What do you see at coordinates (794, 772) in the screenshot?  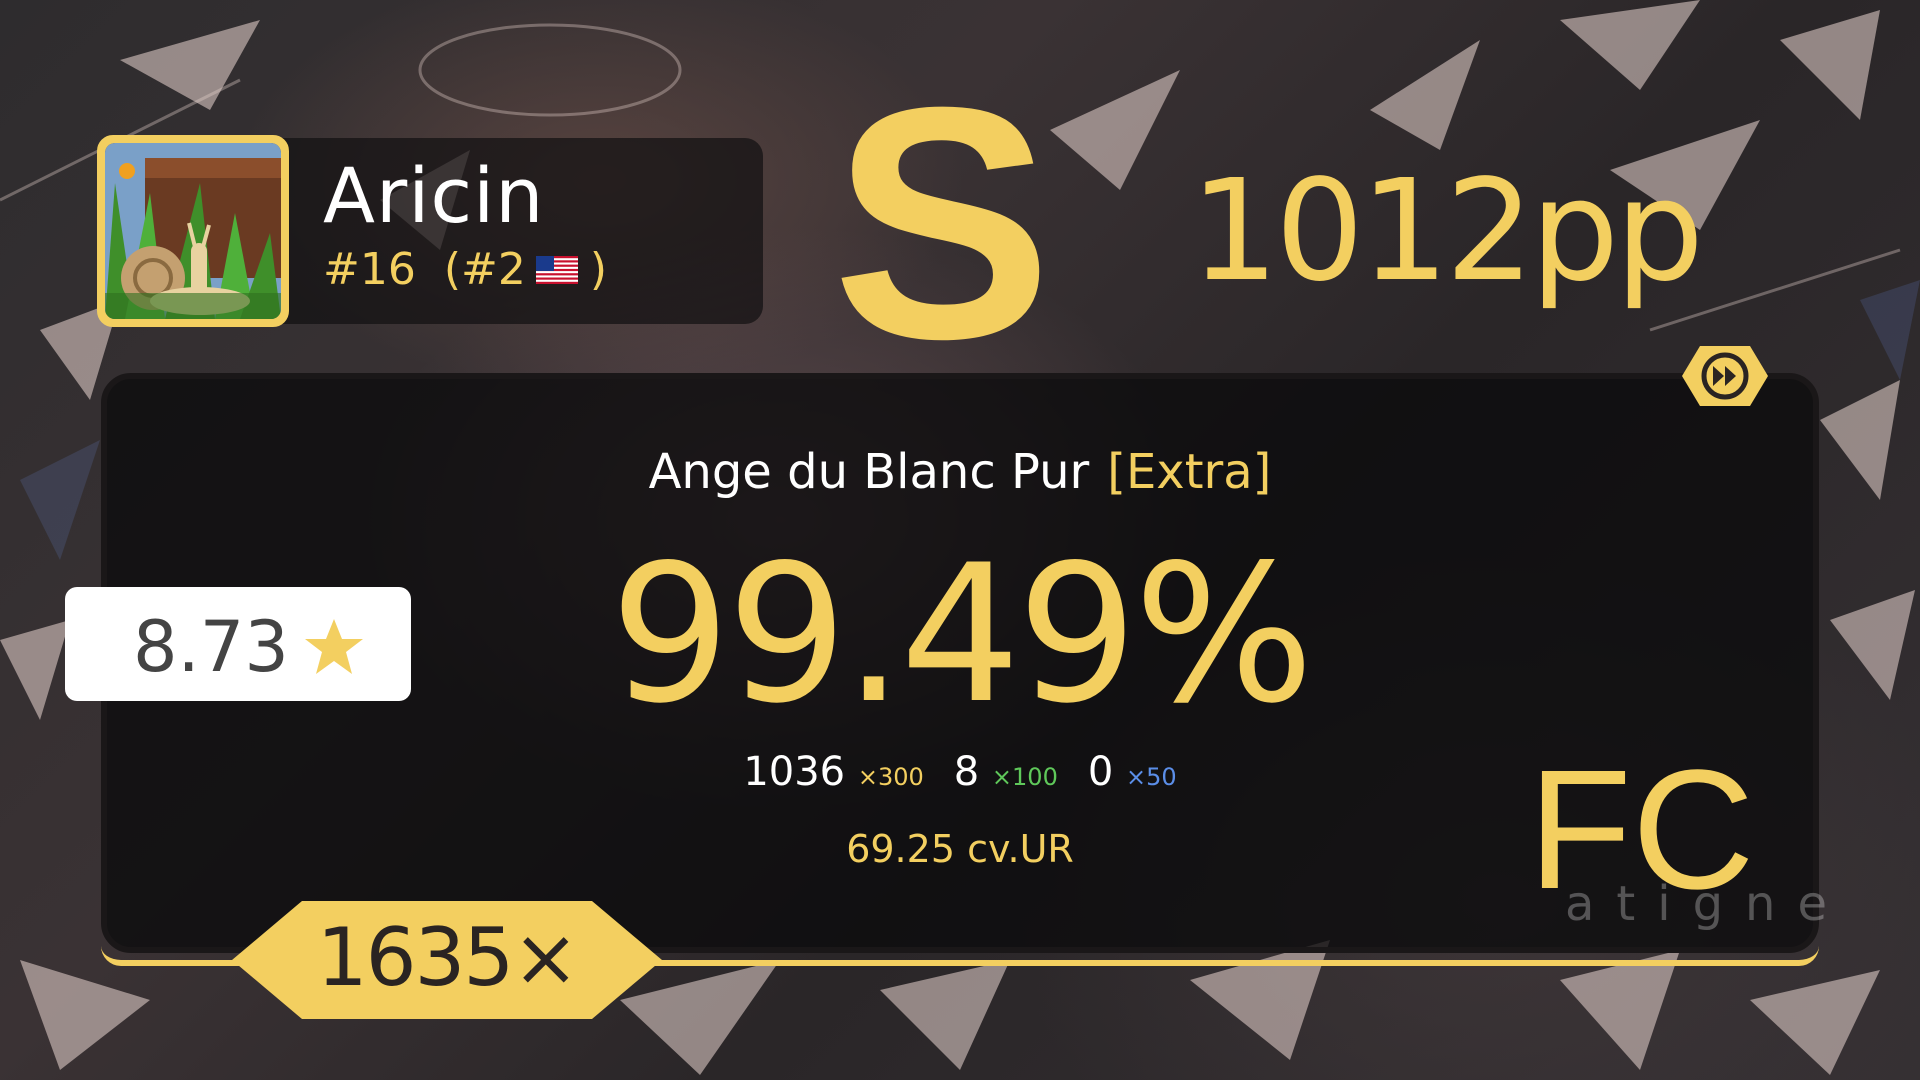 I see `count-300: 1036` at bounding box center [794, 772].